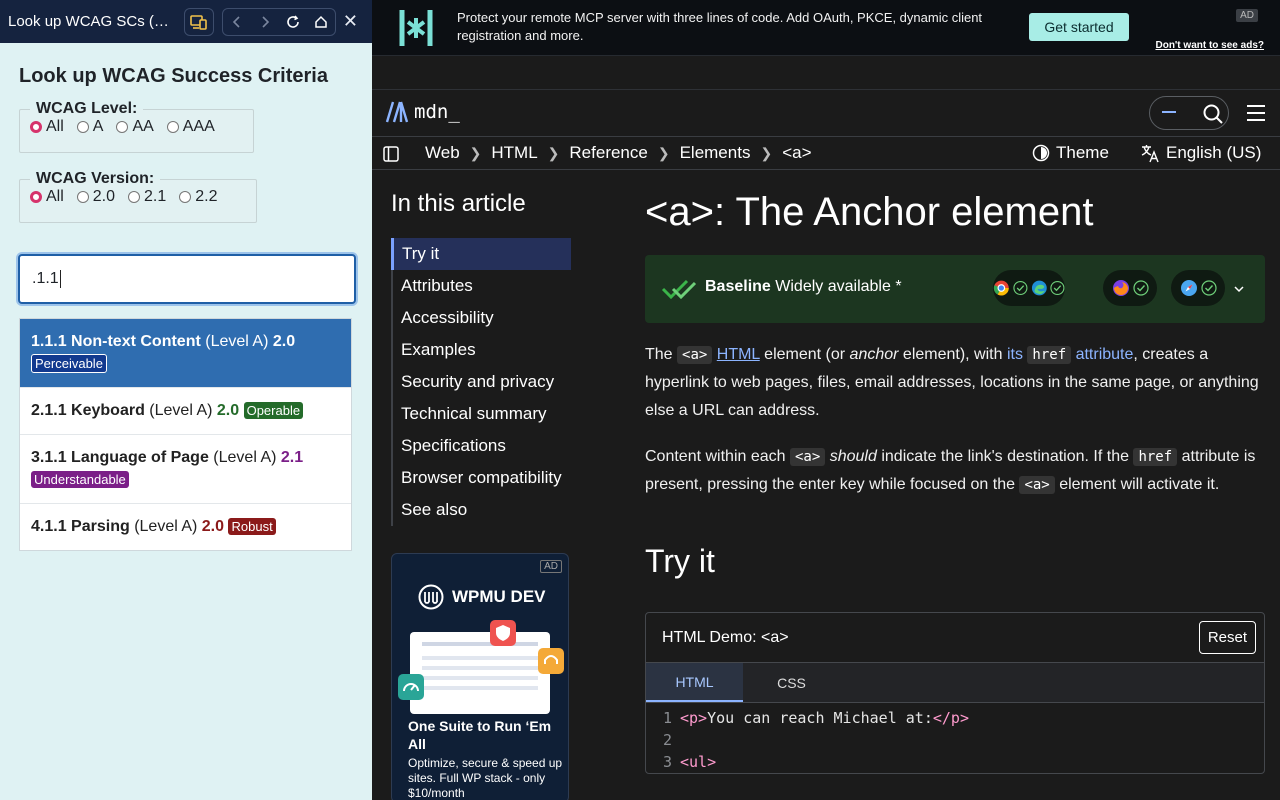  I want to click on radio-a, so click(82, 127).